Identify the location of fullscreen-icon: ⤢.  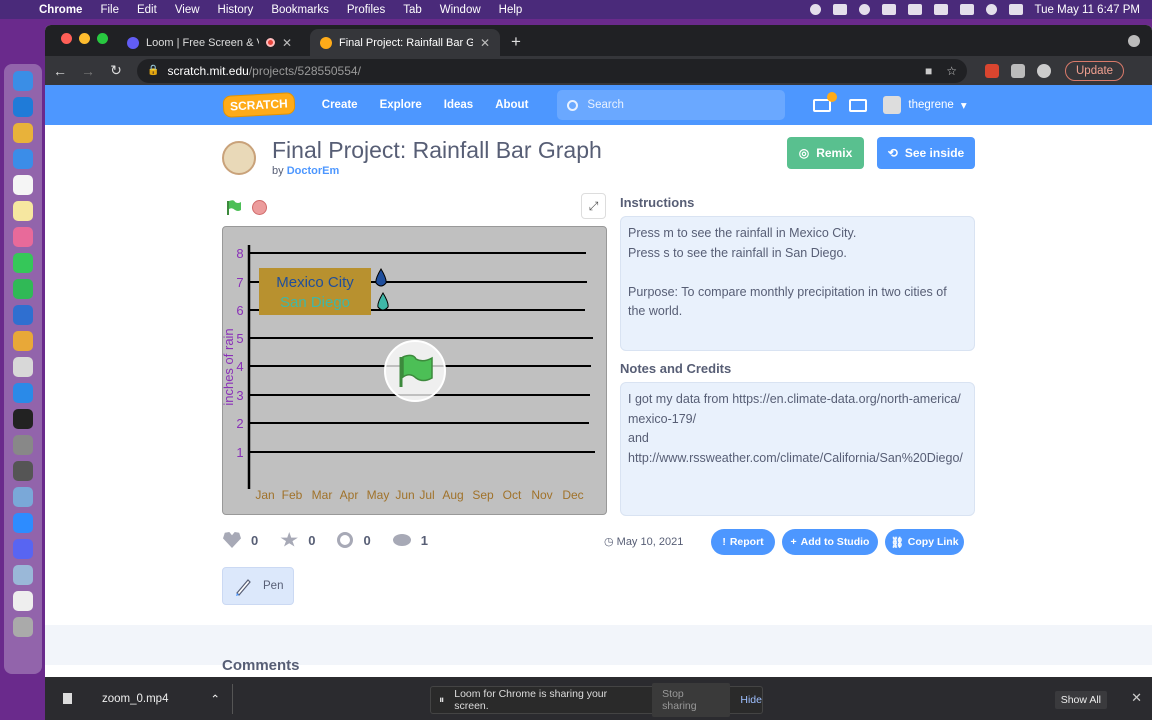
(593, 206).